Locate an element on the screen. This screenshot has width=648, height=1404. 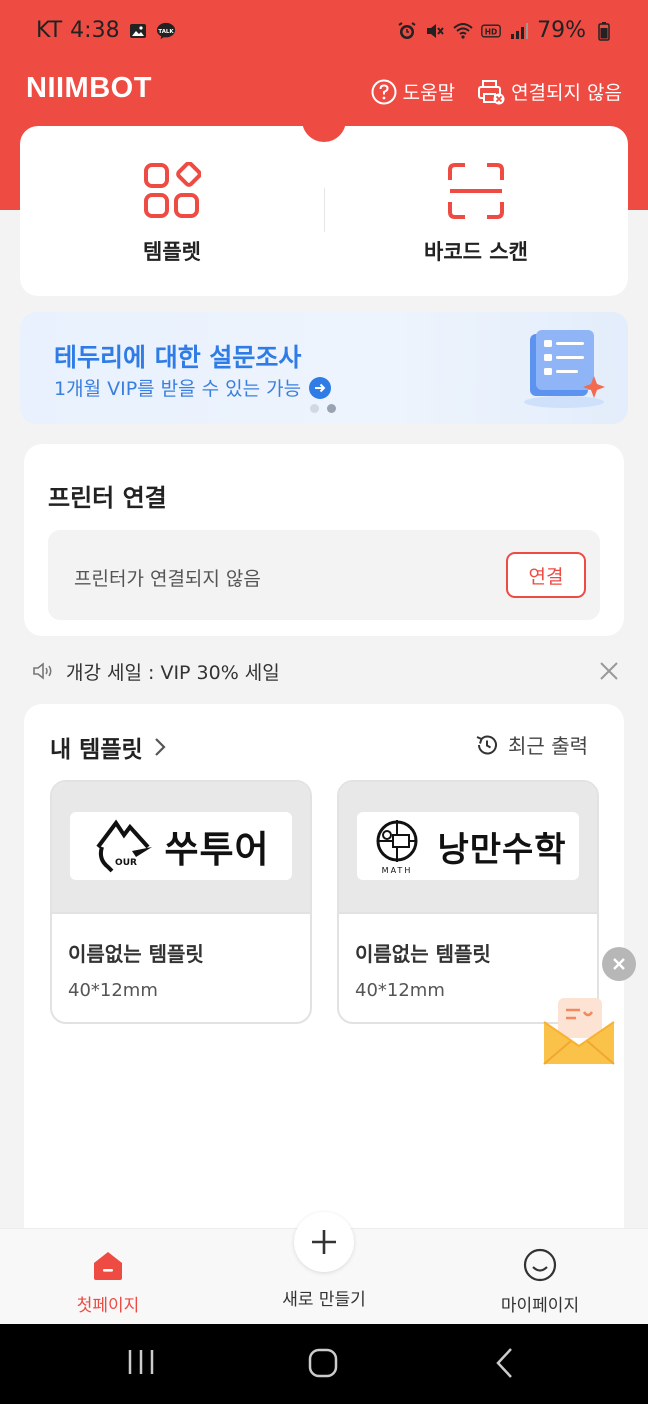
svg-text: HD is located at coordinates (491, 31).